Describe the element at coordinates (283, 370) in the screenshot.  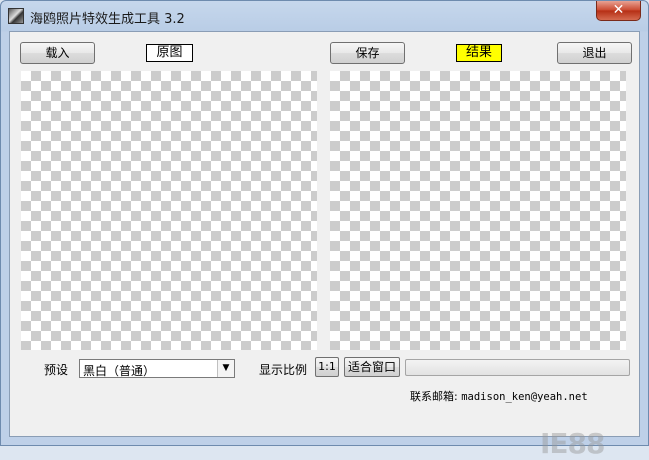
I see `display-ratio-label: 显示比例` at that location.